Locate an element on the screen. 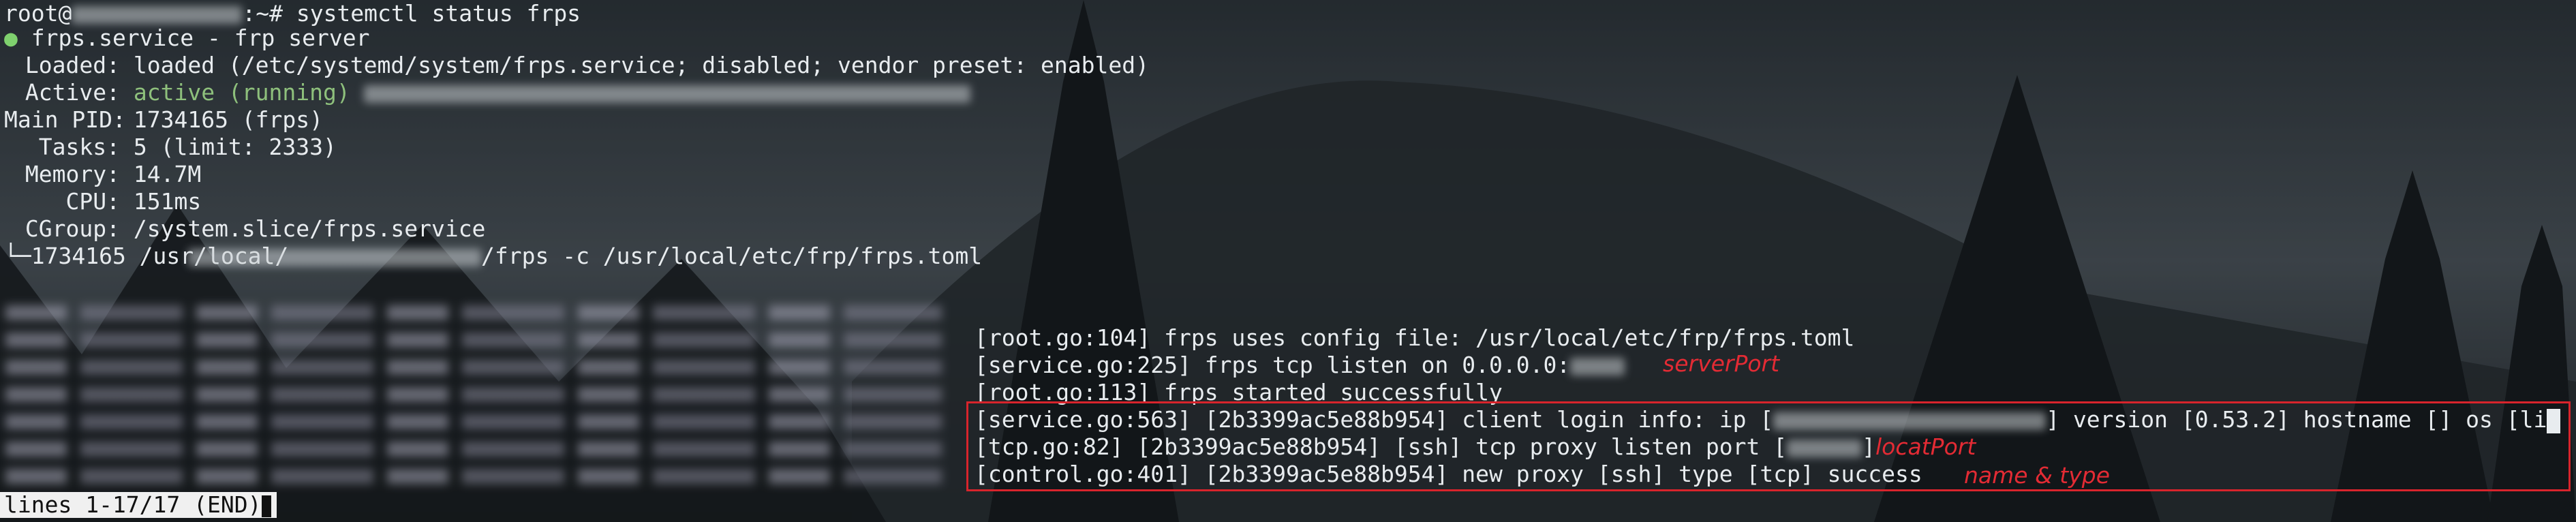 Image resolution: width=2576 pixels, height=522 pixels. memory-line: Memory: 14.7M is located at coordinates (114, 174).